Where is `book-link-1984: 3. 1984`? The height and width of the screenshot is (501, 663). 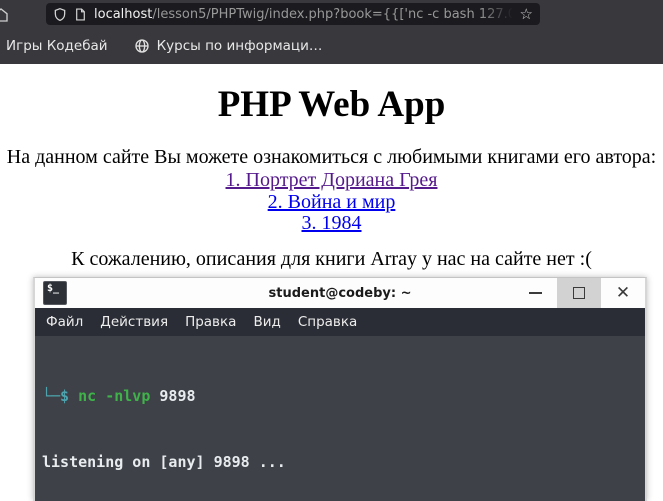
book-link-1984: 3. 1984 is located at coordinates (331, 223).